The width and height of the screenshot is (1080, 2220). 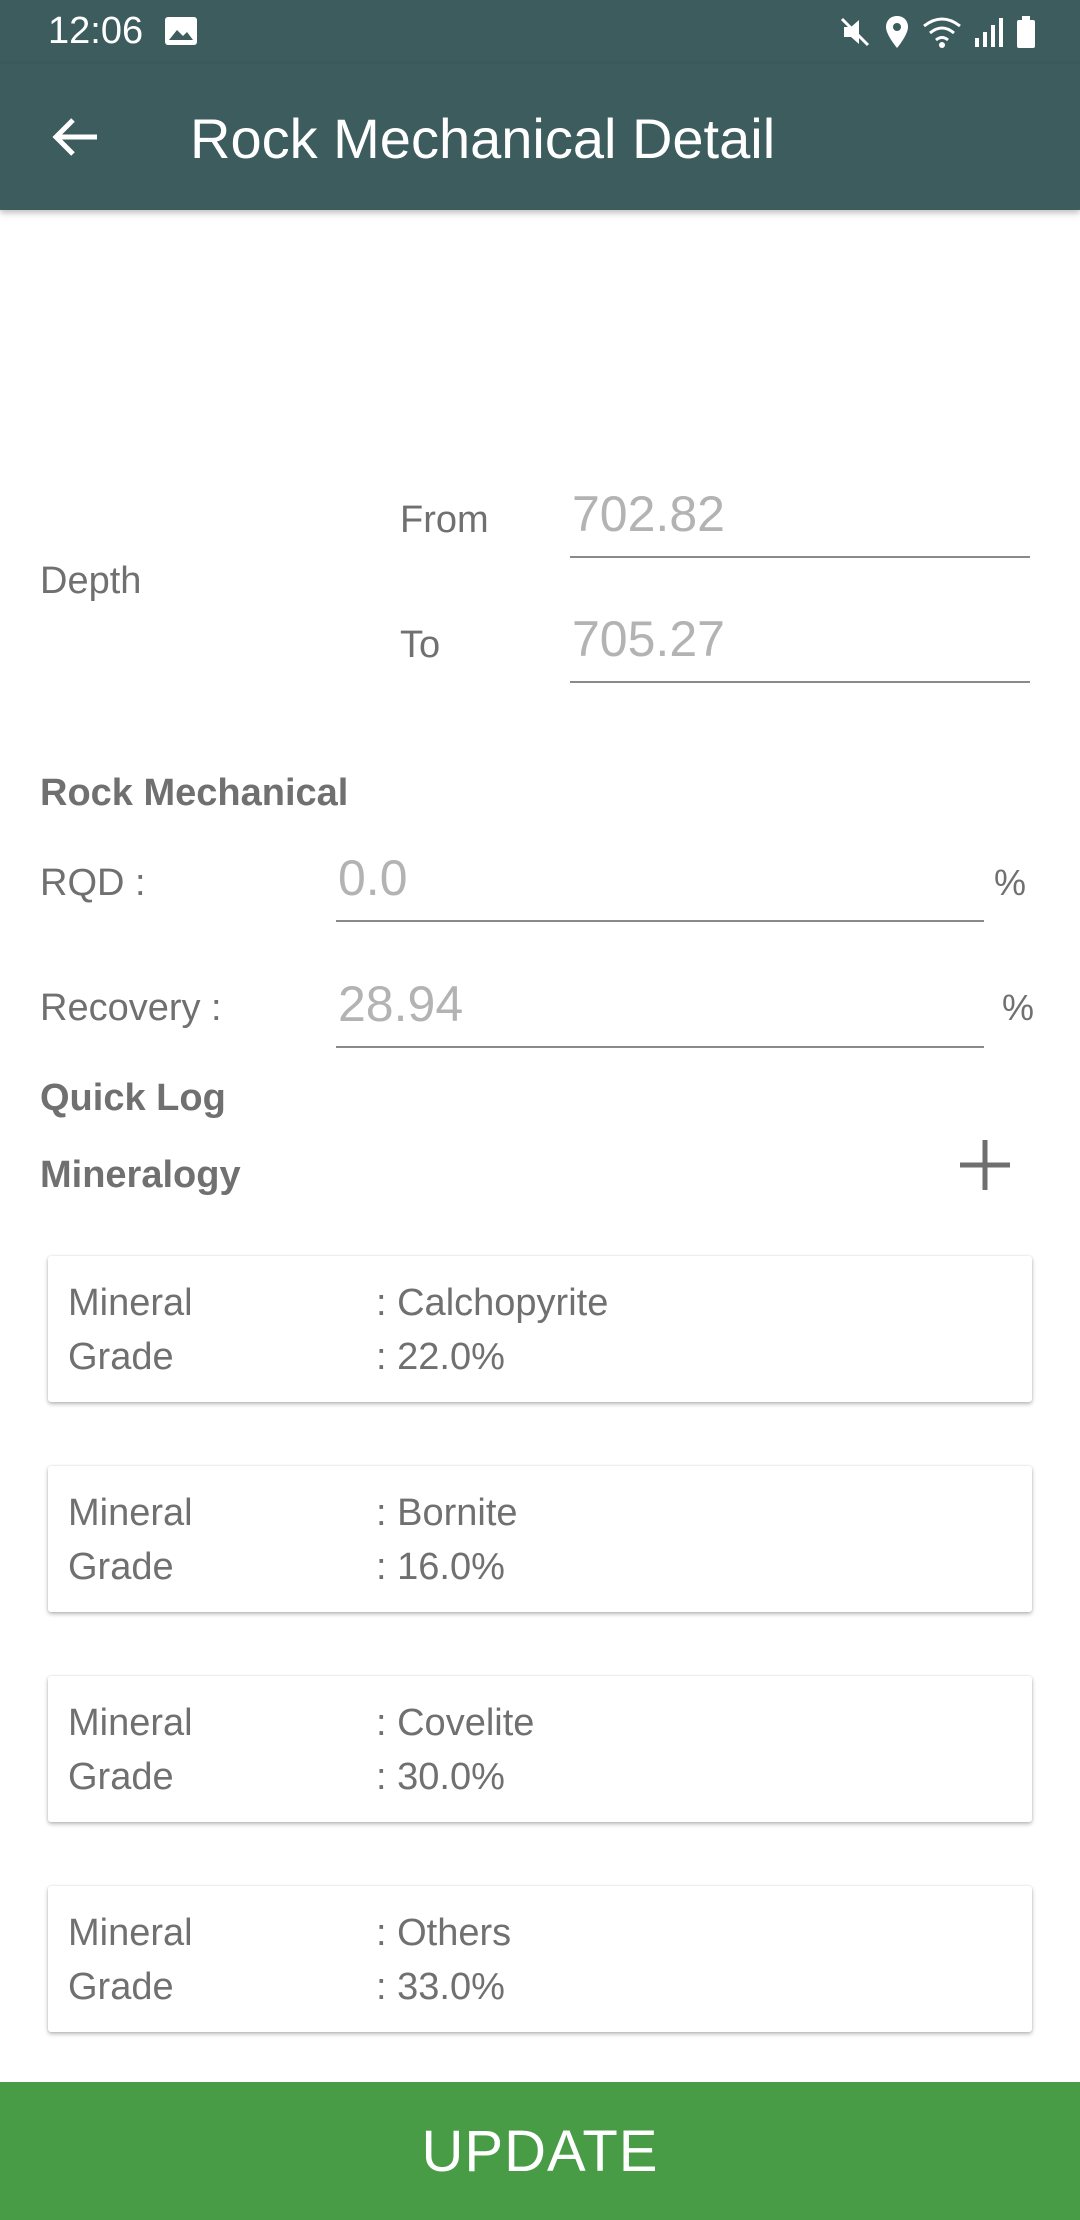 I want to click on mute-icon, so click(x=855, y=32).